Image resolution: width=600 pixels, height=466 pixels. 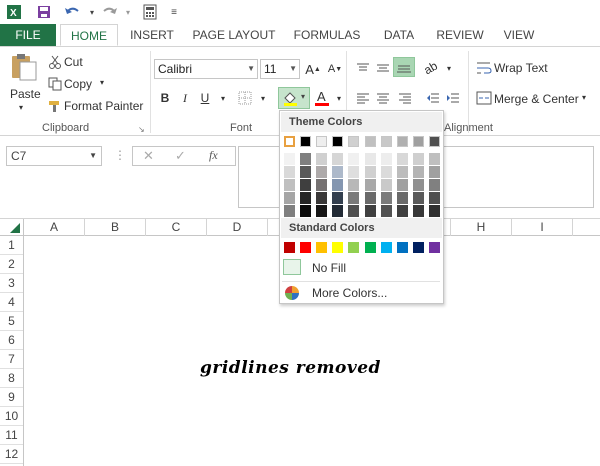 What do you see at coordinates (73, 62) in the screenshot?
I see `cut-button: Cut` at bounding box center [73, 62].